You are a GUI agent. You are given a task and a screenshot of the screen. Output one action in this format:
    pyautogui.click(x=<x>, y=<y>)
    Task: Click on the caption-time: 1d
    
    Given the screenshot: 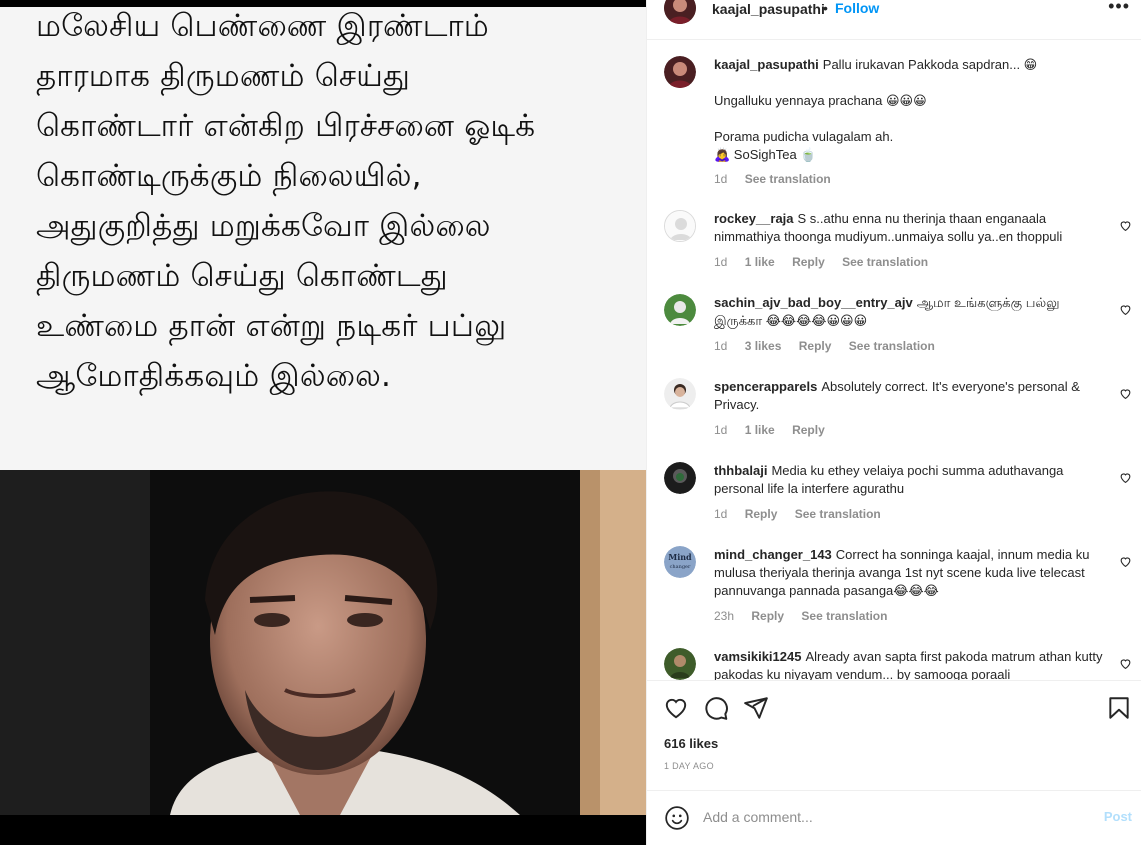 What is the action you would take?
    pyautogui.click(x=721, y=179)
    